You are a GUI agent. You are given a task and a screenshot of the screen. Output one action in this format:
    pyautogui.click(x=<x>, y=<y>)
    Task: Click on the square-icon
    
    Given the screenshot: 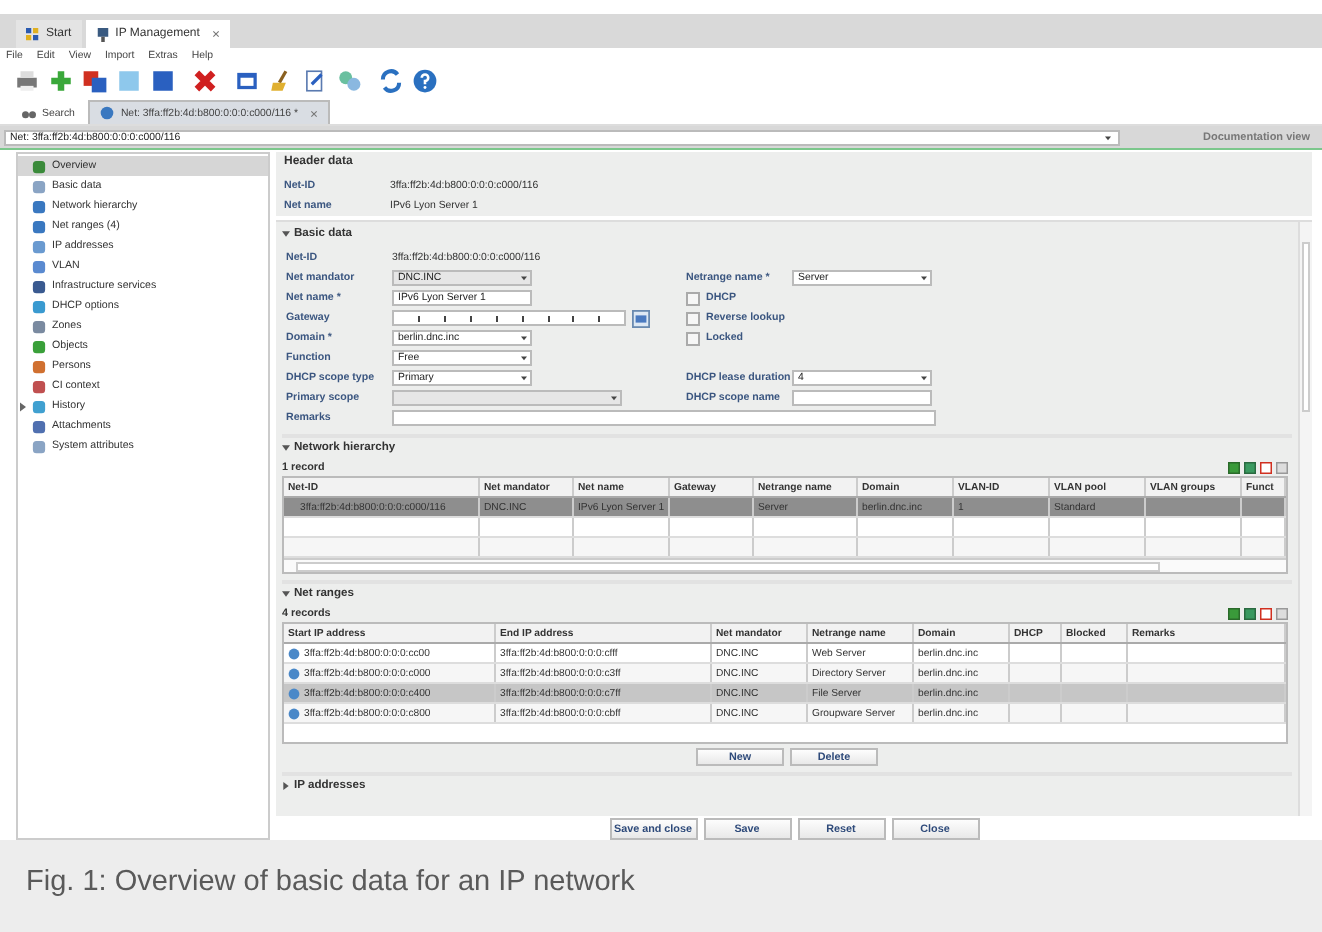 What is the action you would take?
    pyautogui.click(x=163, y=81)
    